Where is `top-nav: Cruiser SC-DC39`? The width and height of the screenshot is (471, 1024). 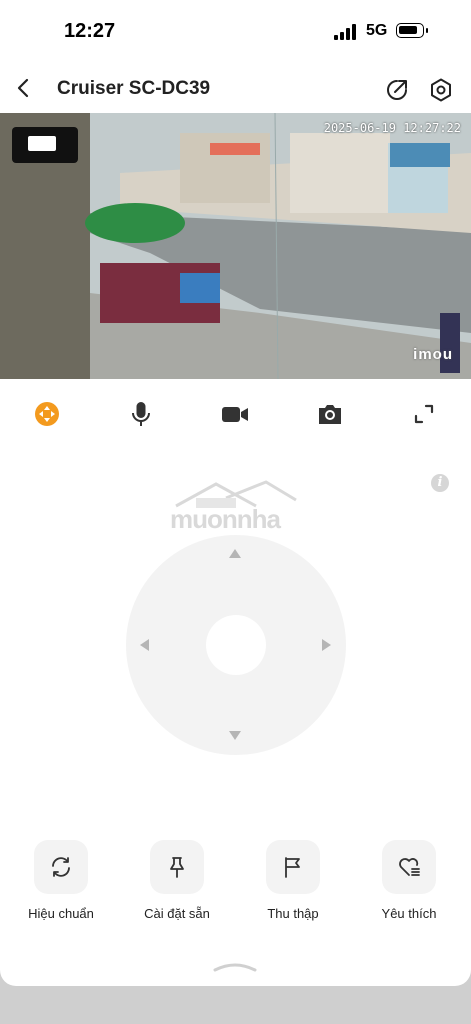 top-nav: Cruiser SC-DC39 is located at coordinates (235, 90).